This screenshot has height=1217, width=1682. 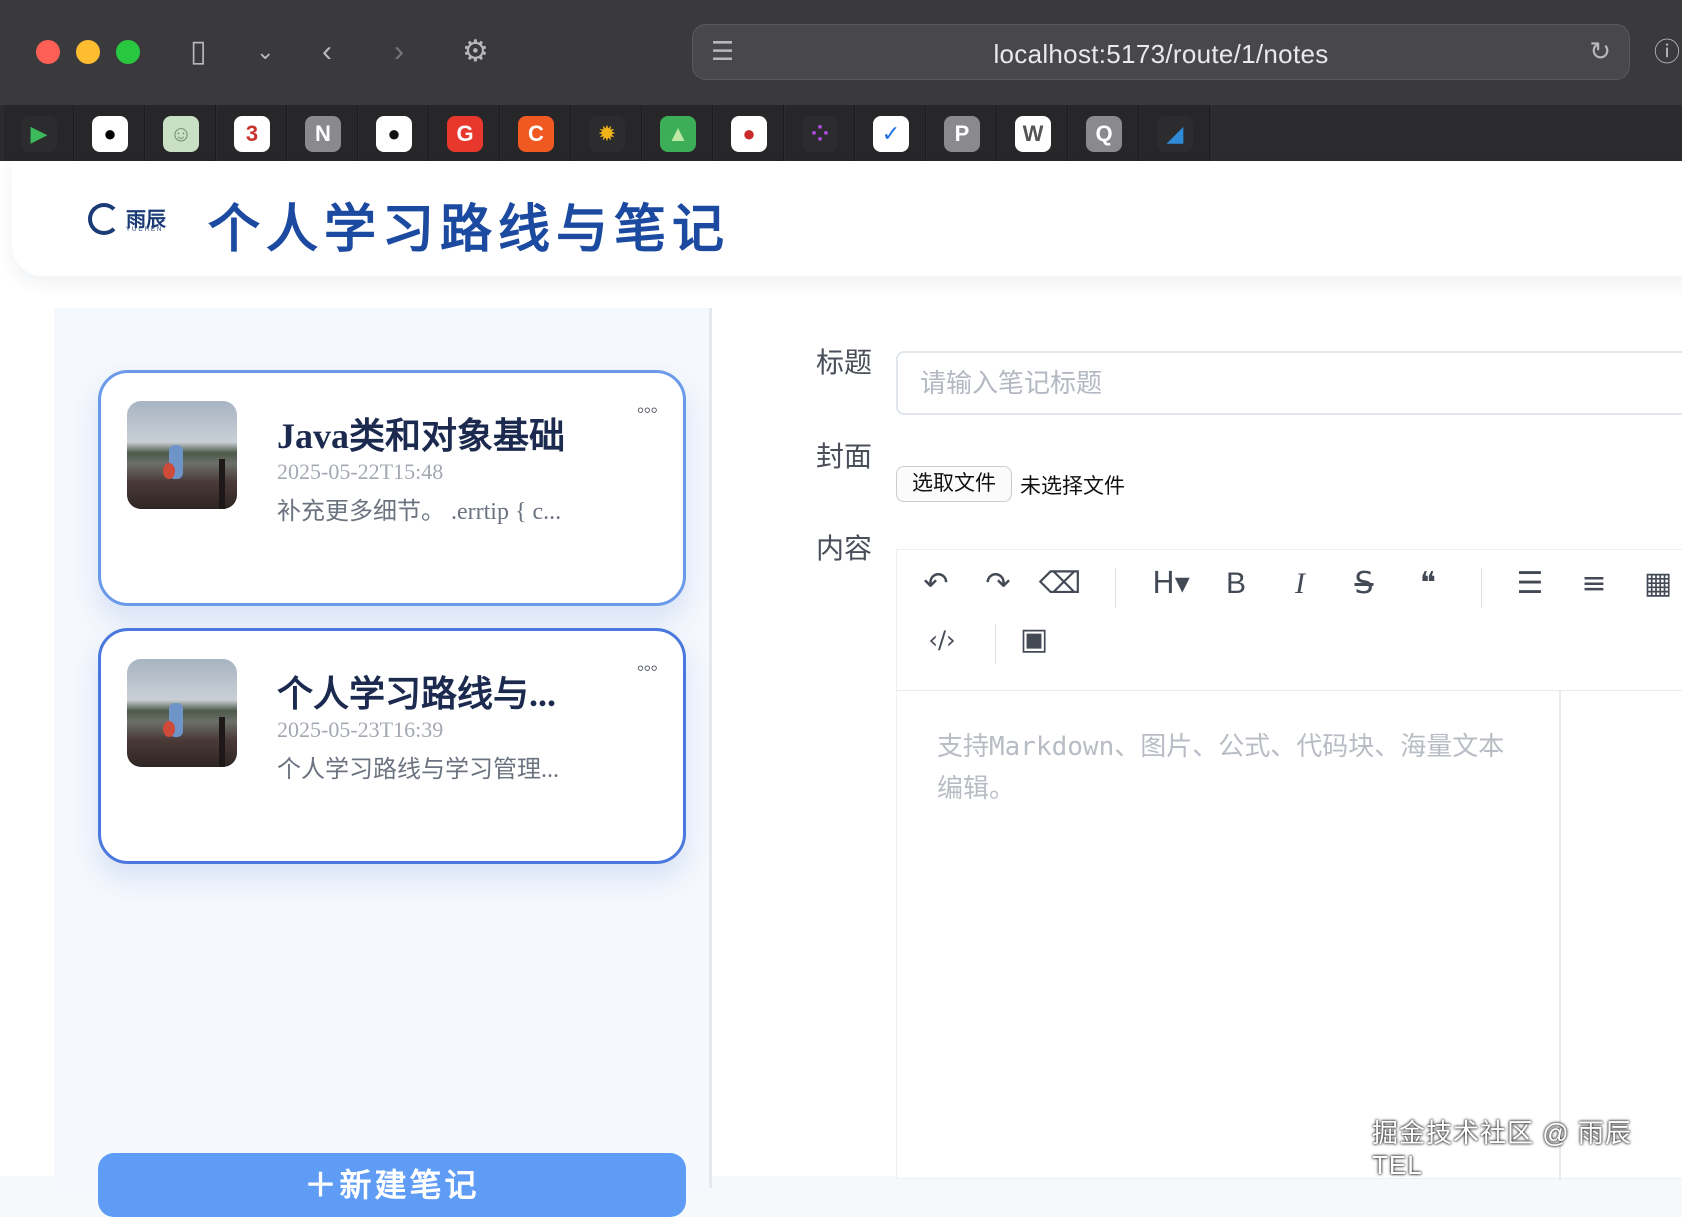 I want to click on reload-icon: ↻, so click(x=1600, y=51).